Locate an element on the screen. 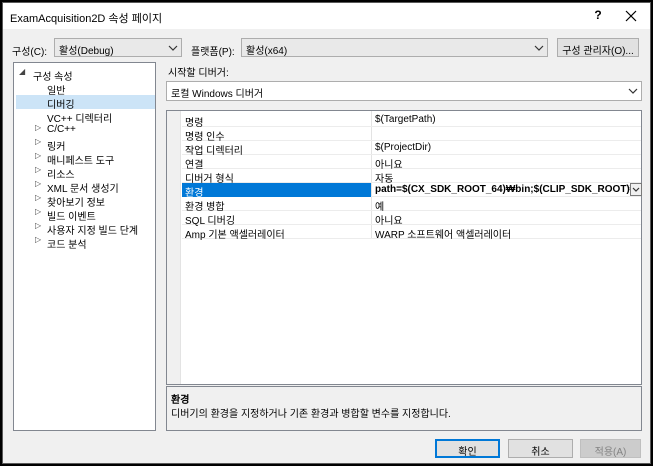 The height and width of the screenshot is (466, 653). property-value: $(TargetPath) is located at coordinates (504, 119).